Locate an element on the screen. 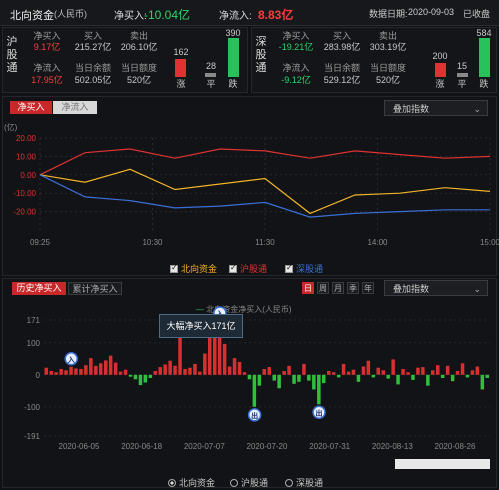  y-tick-label: 0.00 is located at coordinates (28, 175).